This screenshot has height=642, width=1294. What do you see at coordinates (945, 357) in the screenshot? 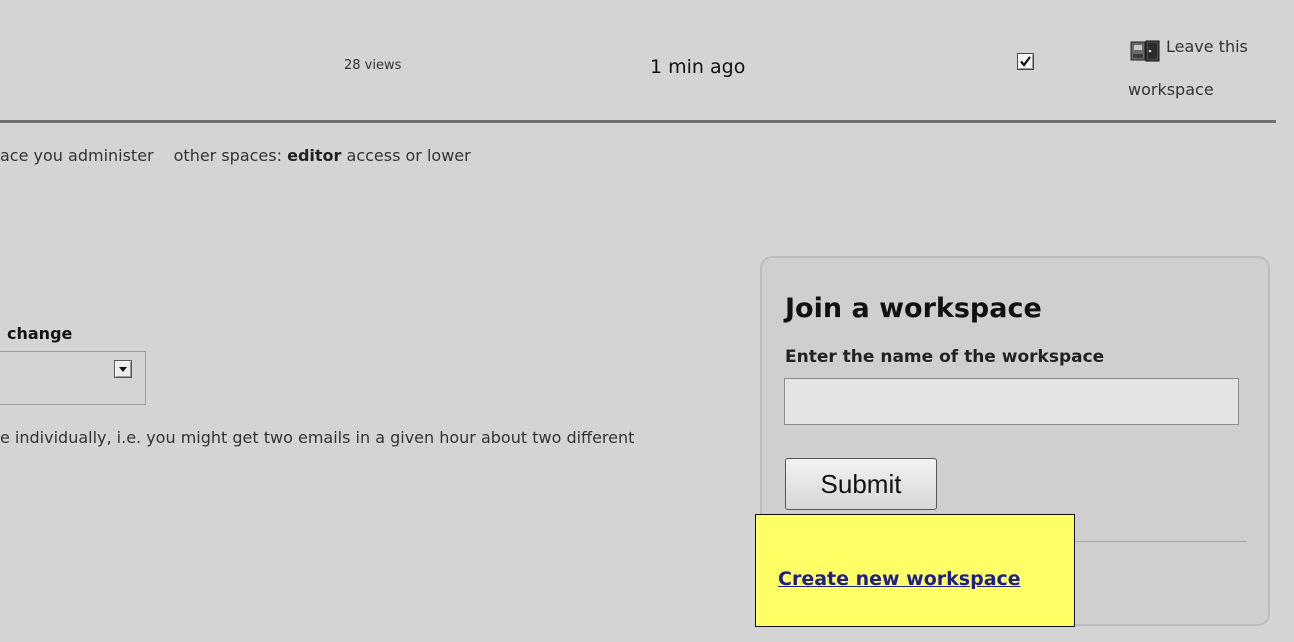
I see `workspace-name-label: Enter the name of the workspace` at bounding box center [945, 357].